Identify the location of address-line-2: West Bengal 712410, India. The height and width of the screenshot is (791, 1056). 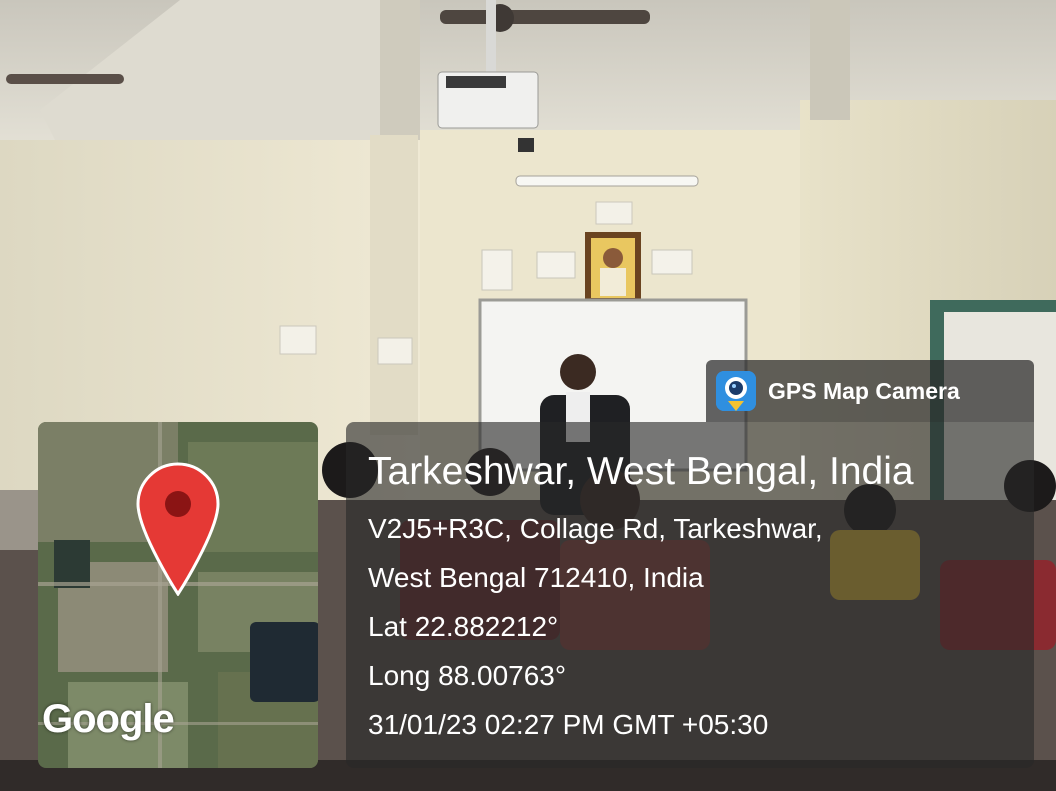
(536, 577).